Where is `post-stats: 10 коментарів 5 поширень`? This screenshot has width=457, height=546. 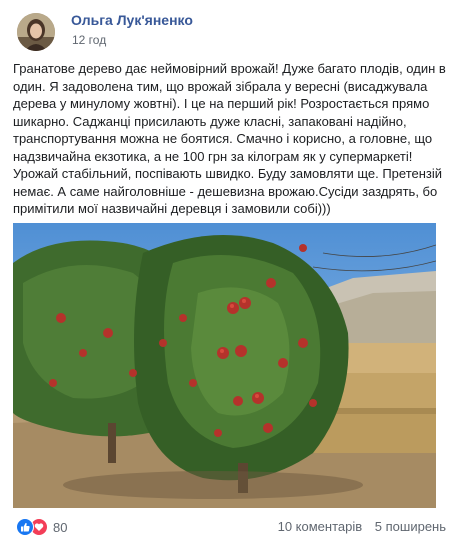
post-stats: 10 коментарів 5 поширень is located at coordinates (362, 526).